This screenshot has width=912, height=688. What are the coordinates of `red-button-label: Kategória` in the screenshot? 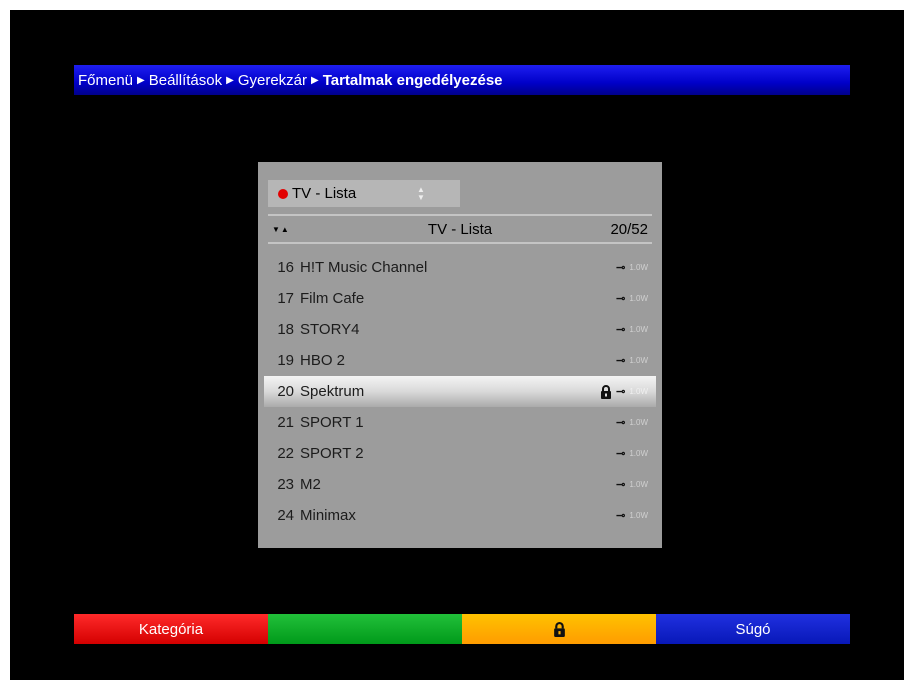 It's located at (171, 629).